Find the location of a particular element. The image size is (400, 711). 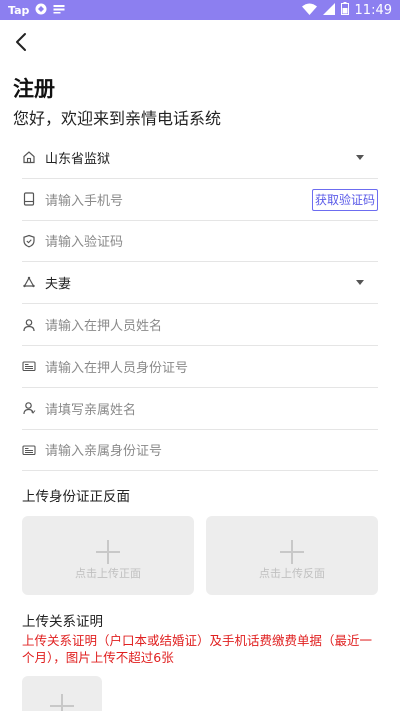

status-bar: Tap 11:49 is located at coordinates (200, 10).